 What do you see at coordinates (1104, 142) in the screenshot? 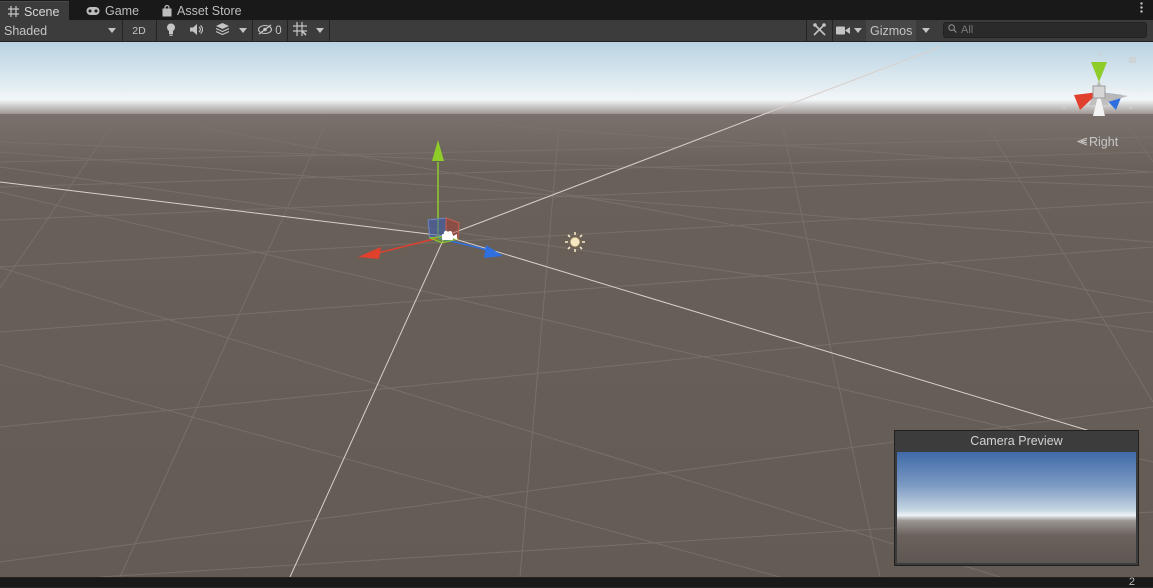
I see `view-orientation-text: Right` at bounding box center [1104, 142].